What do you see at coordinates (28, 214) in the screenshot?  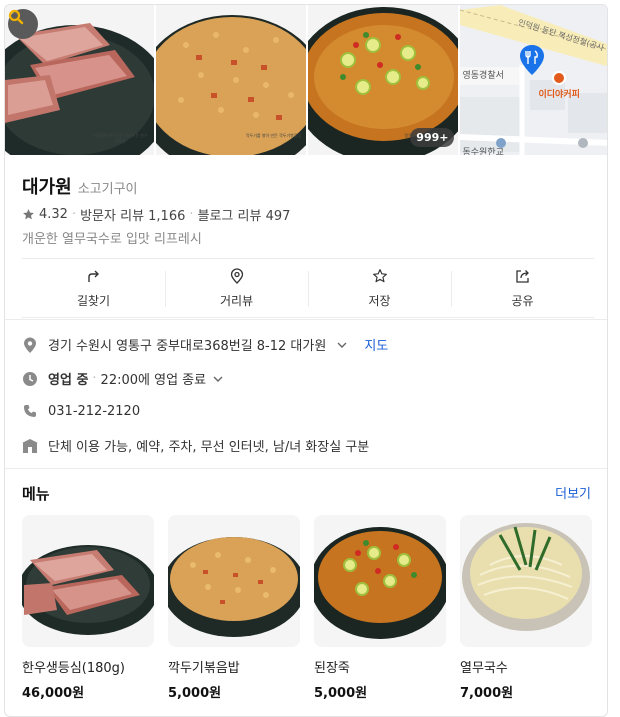 I see `star-rating-icon` at bounding box center [28, 214].